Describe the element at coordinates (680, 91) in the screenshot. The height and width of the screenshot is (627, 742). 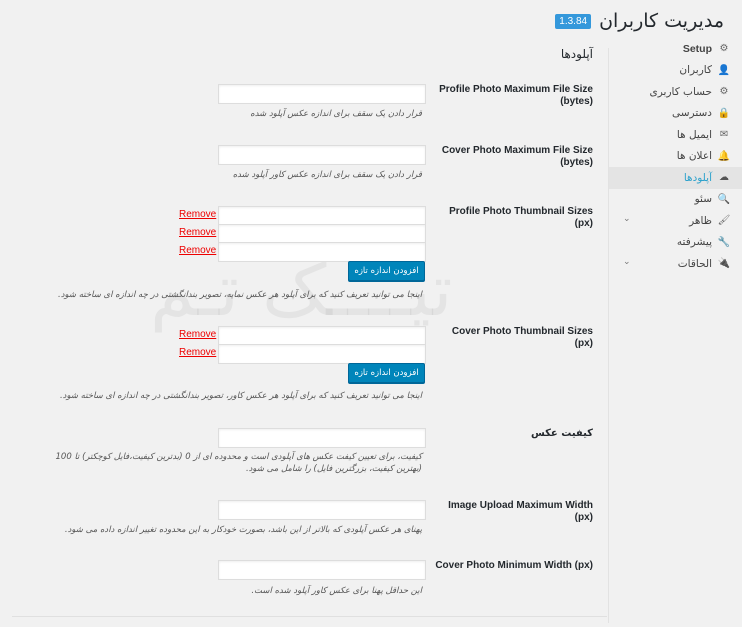
I see `sidebar-item-label: حساب کاربری` at that location.